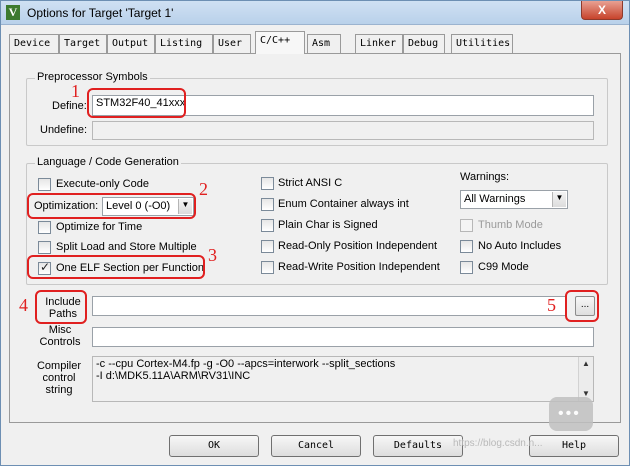  What do you see at coordinates (75, 91) in the screenshot?
I see `annotation-number-1: 1` at bounding box center [75, 91].